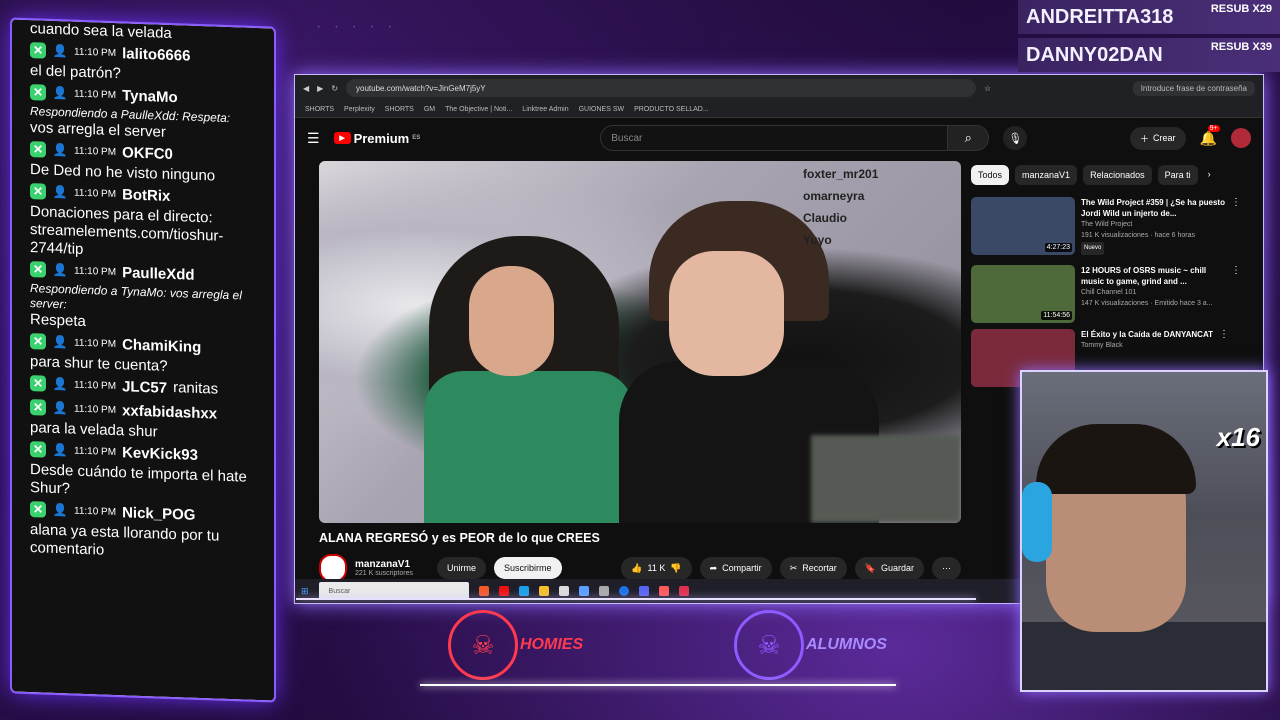  I want to click on chat-username: Nick_POG, so click(158, 514).